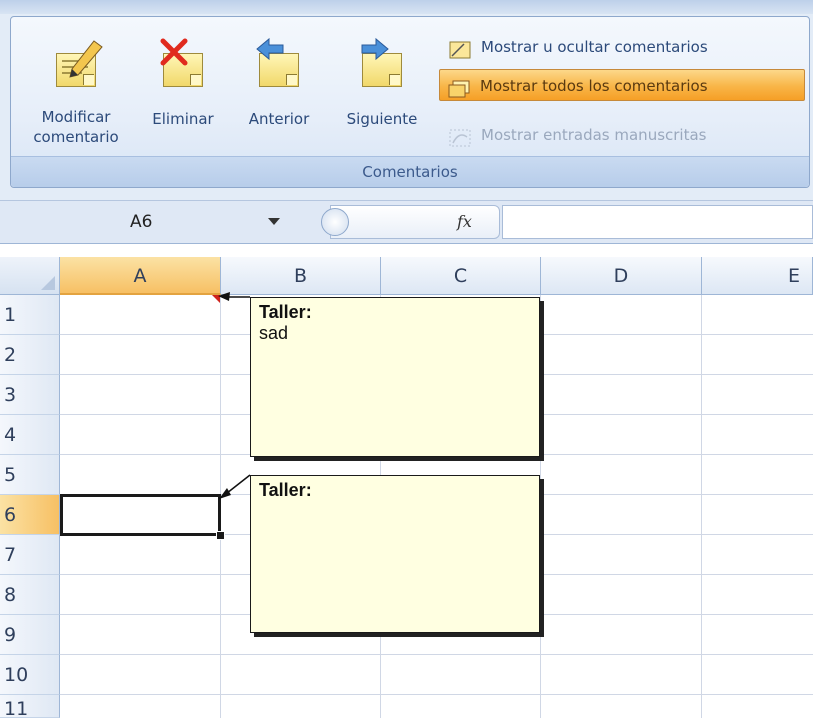 The width and height of the screenshot is (813, 723). I want to click on show-all-comments-icon, so click(459, 87).